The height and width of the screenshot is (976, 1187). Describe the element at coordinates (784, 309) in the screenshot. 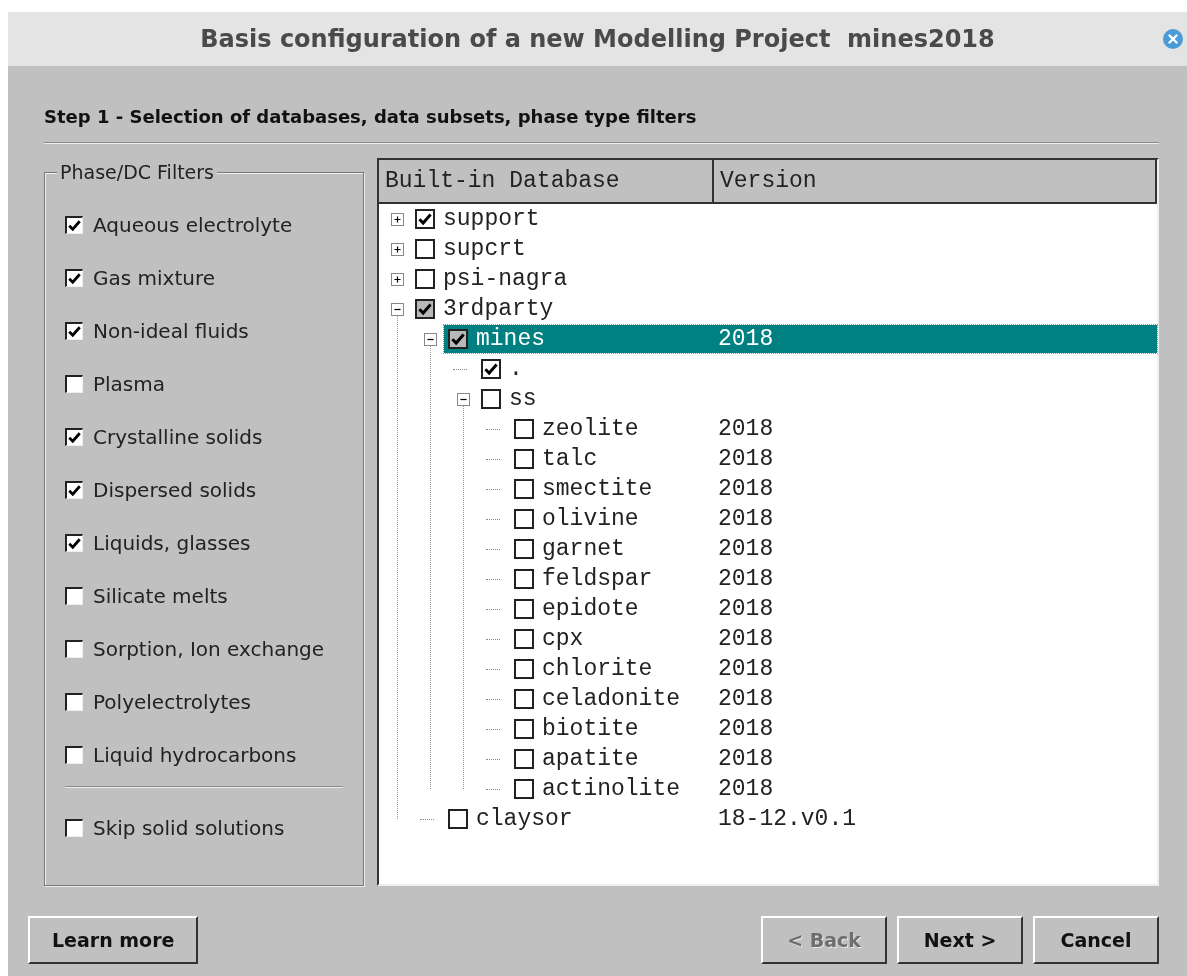

I see `tree-item: 3rdparty` at that location.